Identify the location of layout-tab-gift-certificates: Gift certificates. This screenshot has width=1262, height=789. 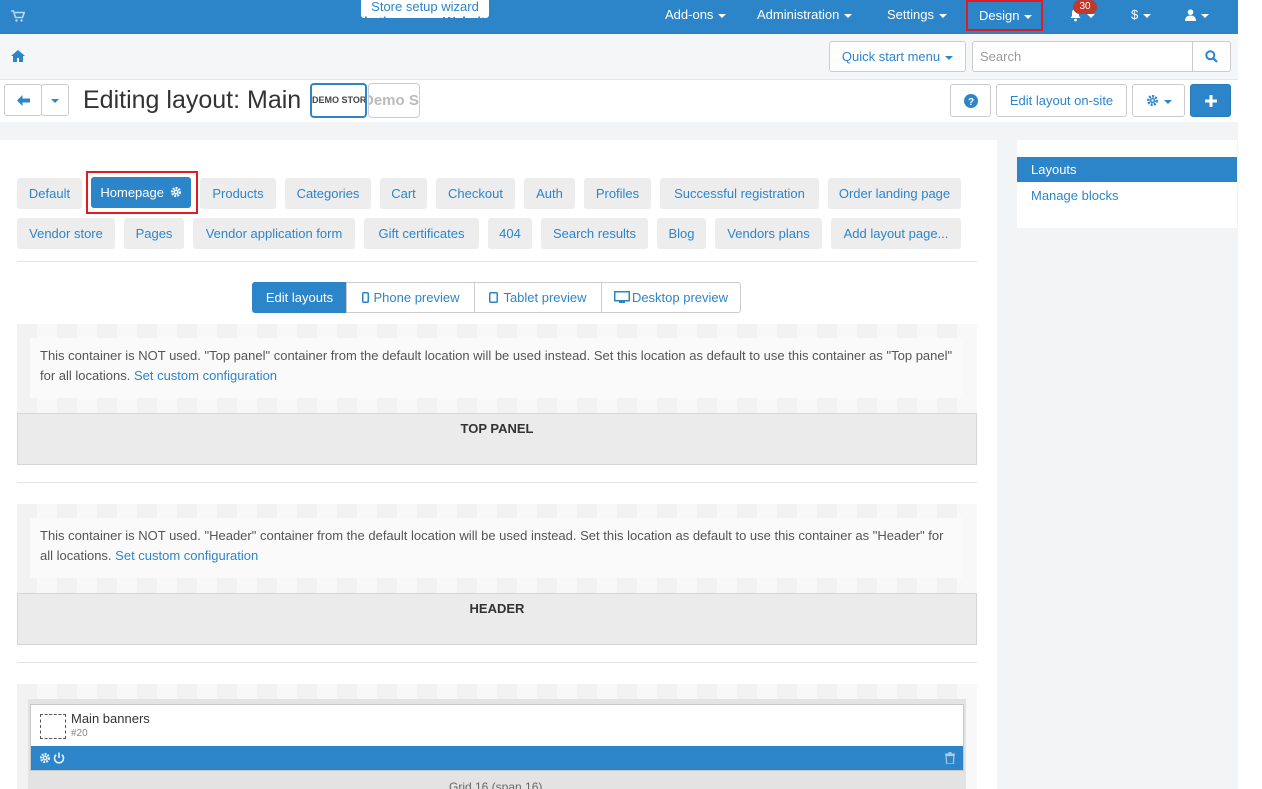
(421, 233).